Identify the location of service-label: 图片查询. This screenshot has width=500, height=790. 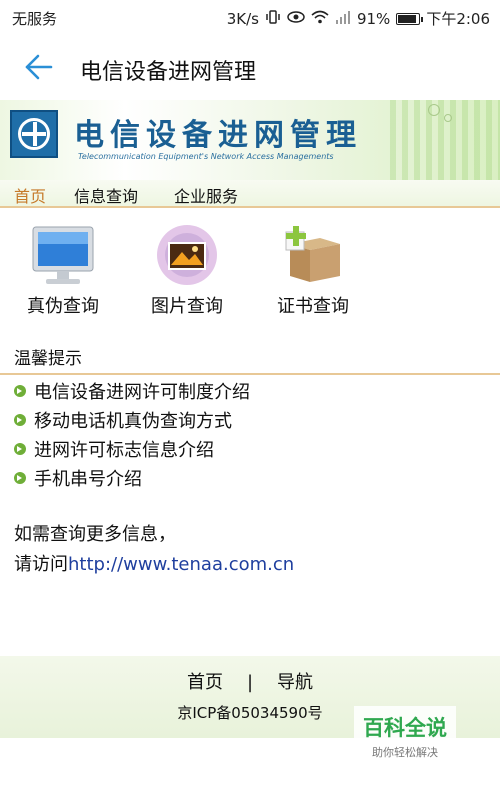
(187, 306).